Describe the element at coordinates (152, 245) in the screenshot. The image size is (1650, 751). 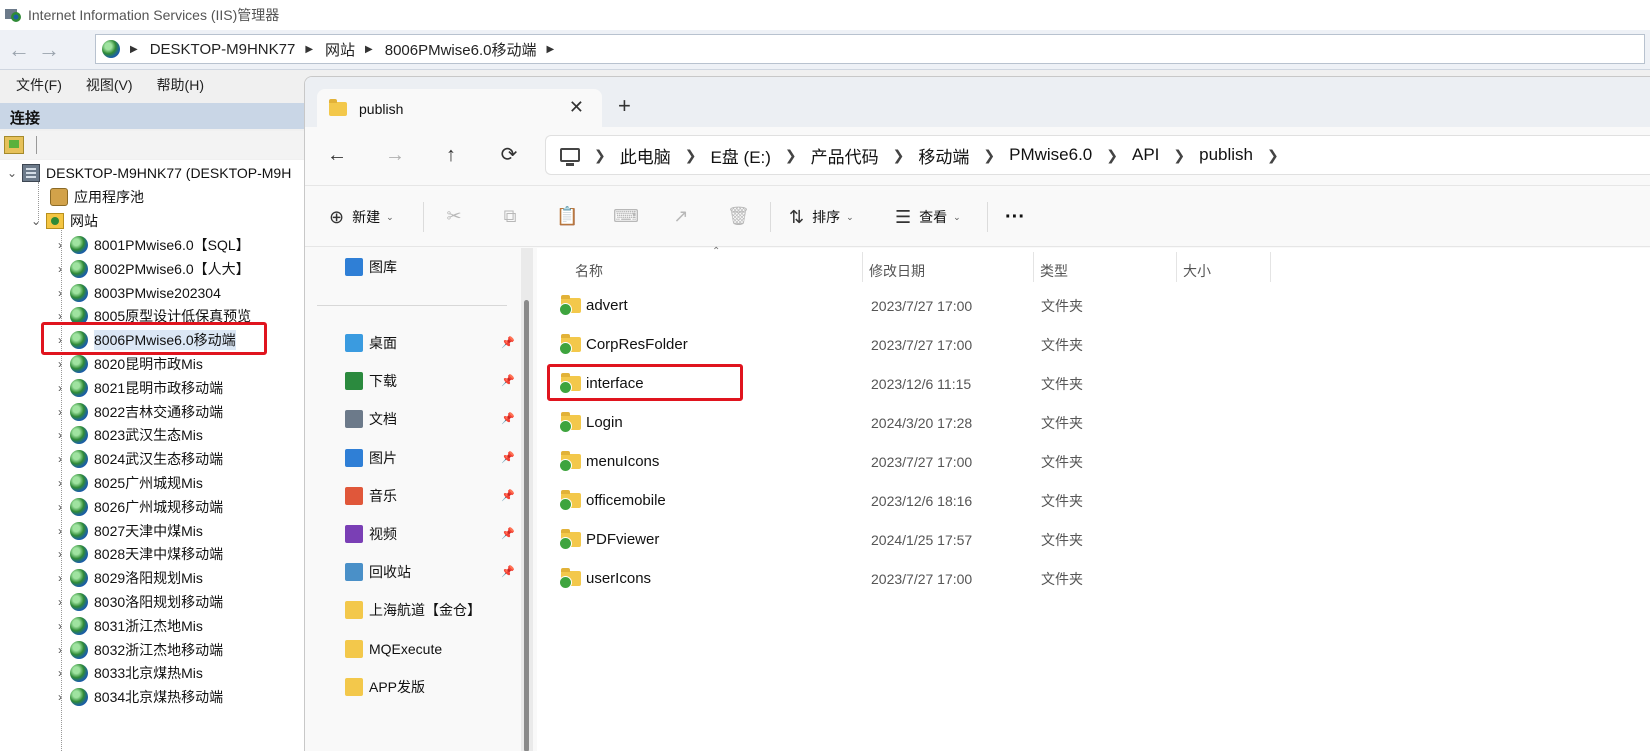
I see `tree-node-site: › 8001PMwise6.0【SQL】` at that location.